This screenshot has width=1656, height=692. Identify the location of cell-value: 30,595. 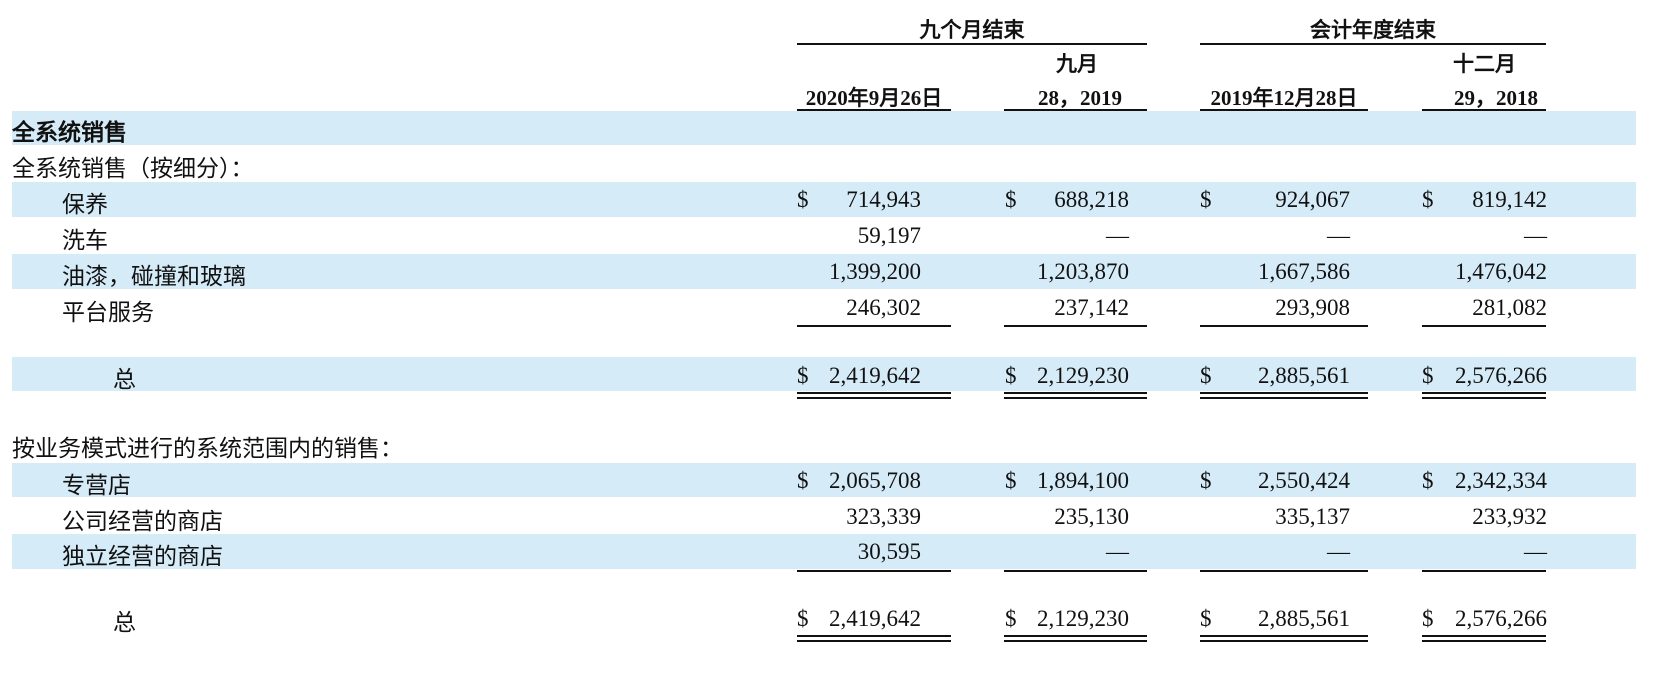
(889, 551).